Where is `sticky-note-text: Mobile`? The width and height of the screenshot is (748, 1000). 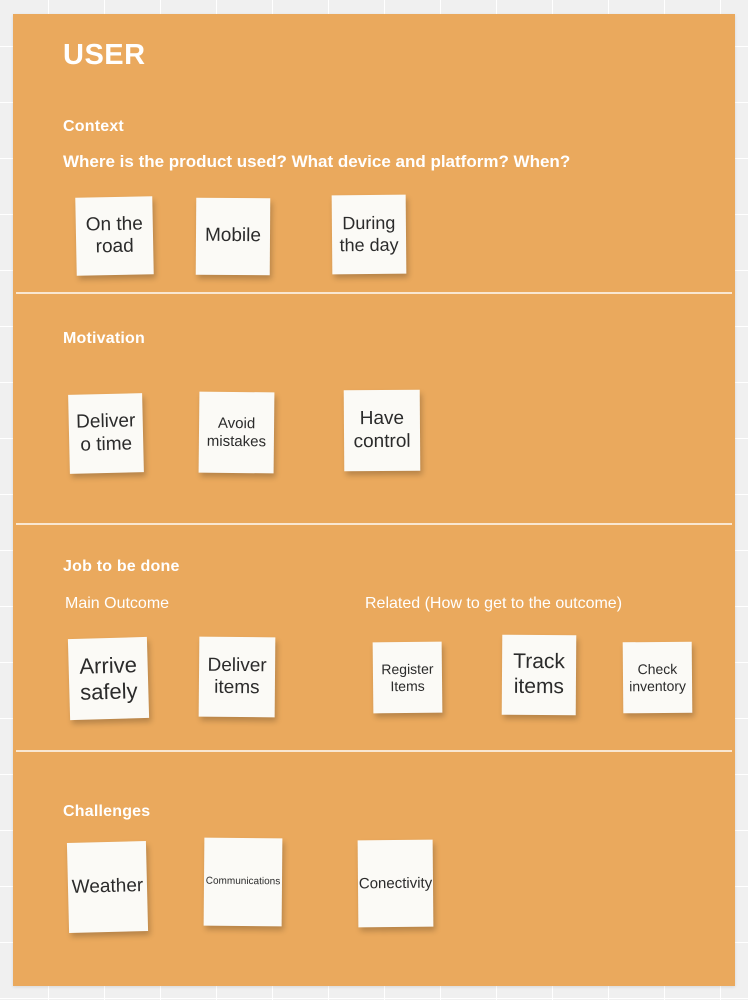 sticky-note-text: Mobile is located at coordinates (233, 236).